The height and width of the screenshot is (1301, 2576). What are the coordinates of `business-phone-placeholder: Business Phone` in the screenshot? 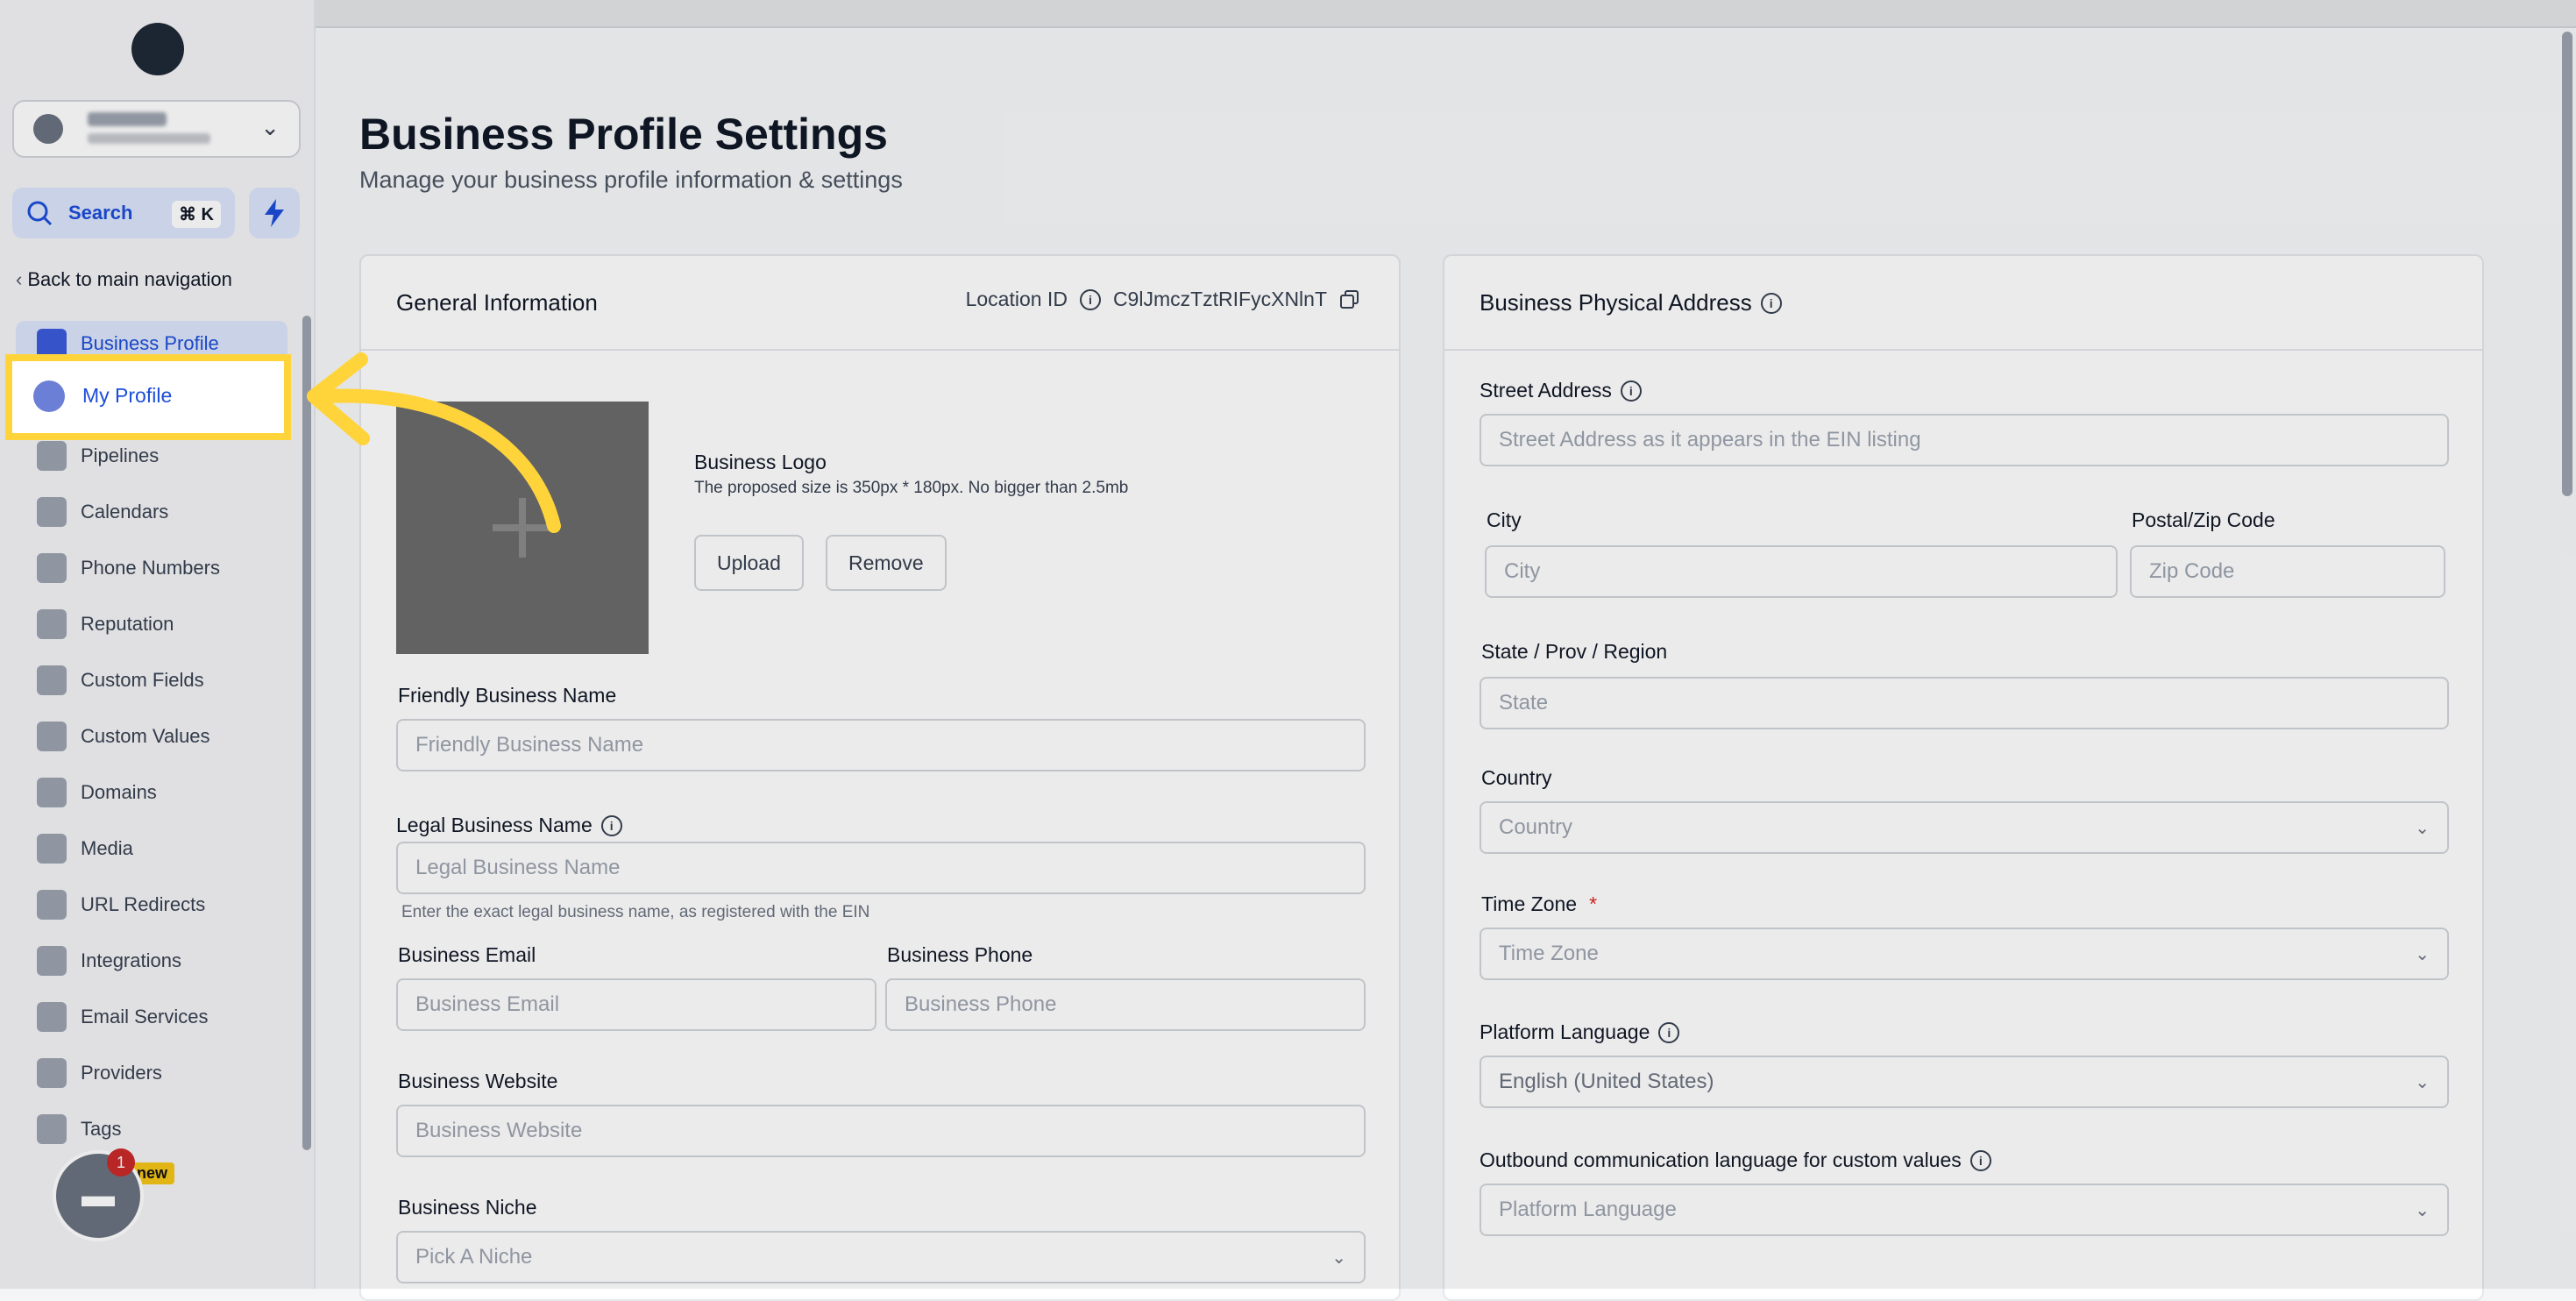 It's located at (981, 1004).